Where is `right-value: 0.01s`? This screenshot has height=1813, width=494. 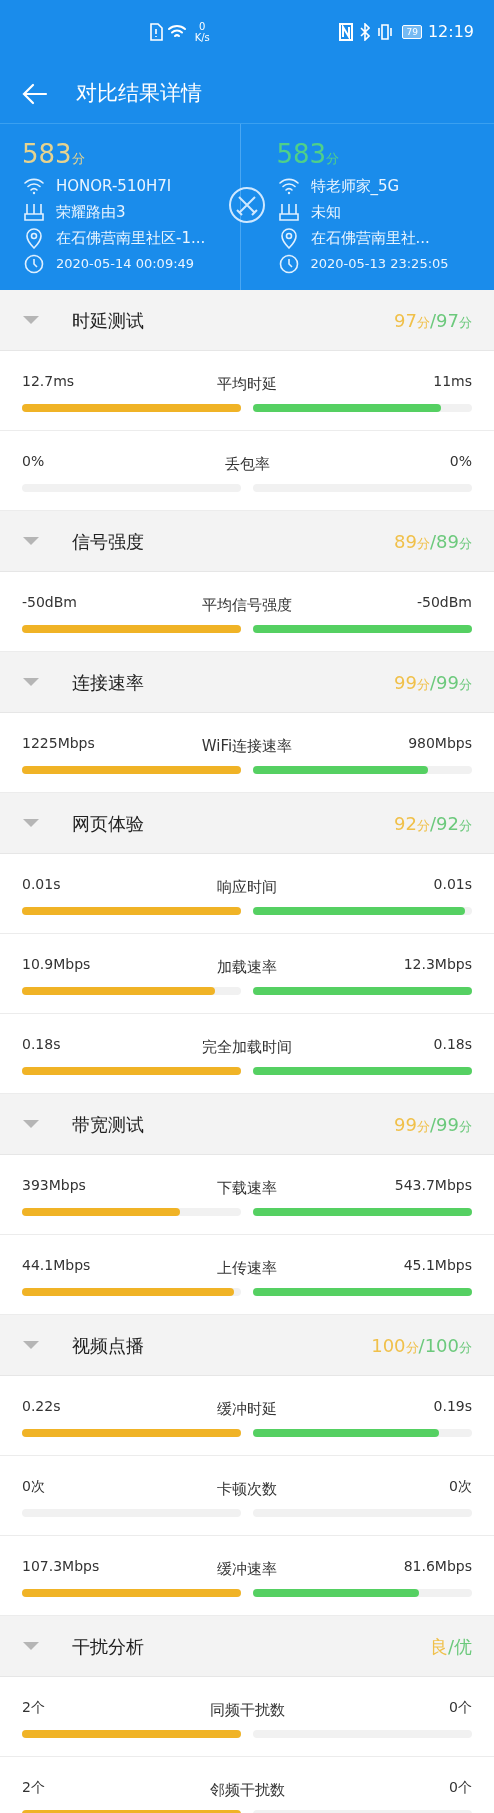 right-value: 0.01s is located at coordinates (452, 884).